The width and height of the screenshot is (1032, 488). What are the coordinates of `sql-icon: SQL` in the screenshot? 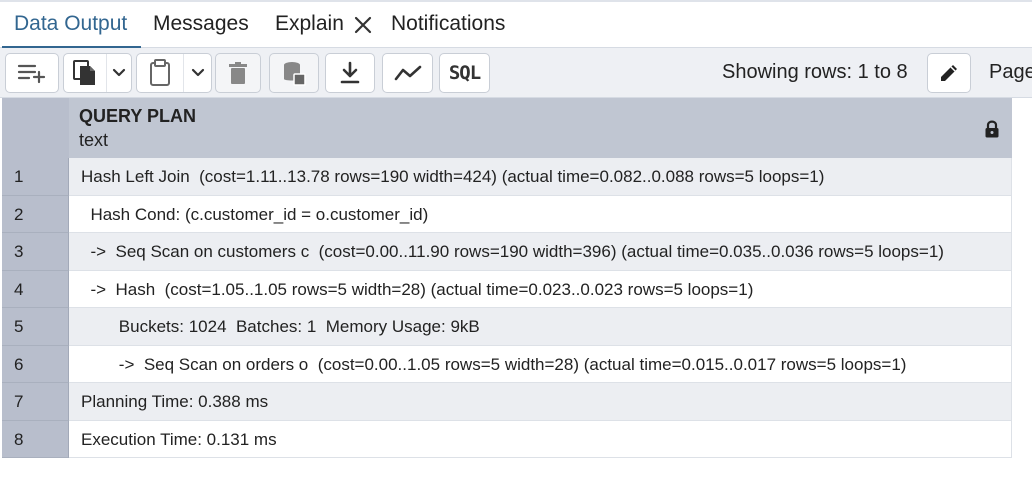 It's located at (464, 73).